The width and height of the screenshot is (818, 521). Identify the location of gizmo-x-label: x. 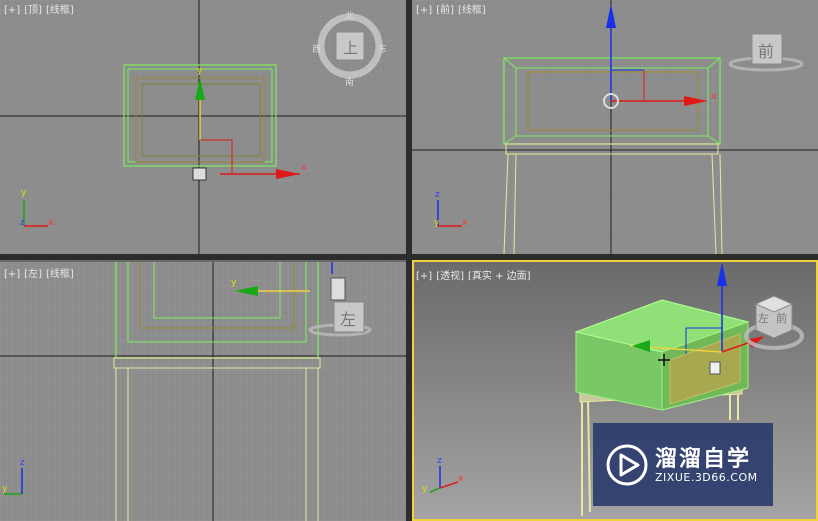
(304, 168).